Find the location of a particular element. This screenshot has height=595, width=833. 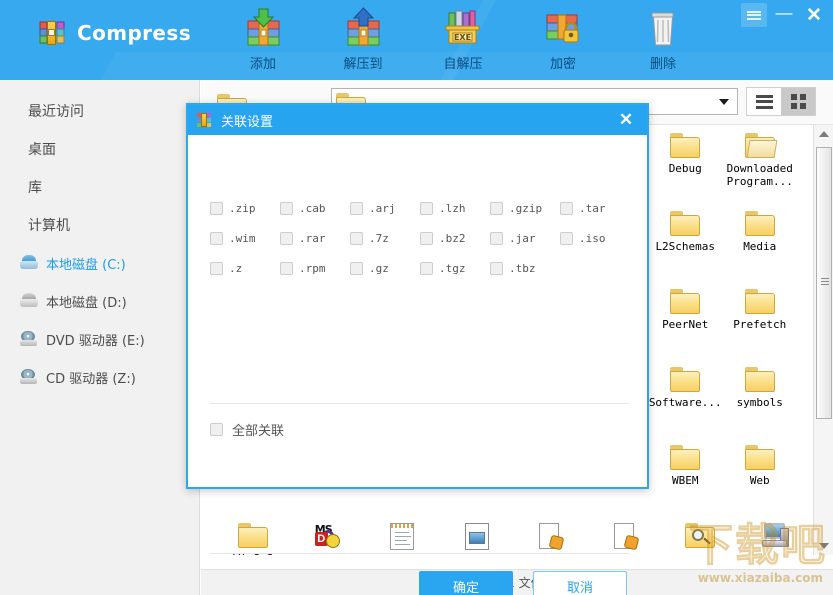

file-item: control.ini is located at coordinates (551, 535).